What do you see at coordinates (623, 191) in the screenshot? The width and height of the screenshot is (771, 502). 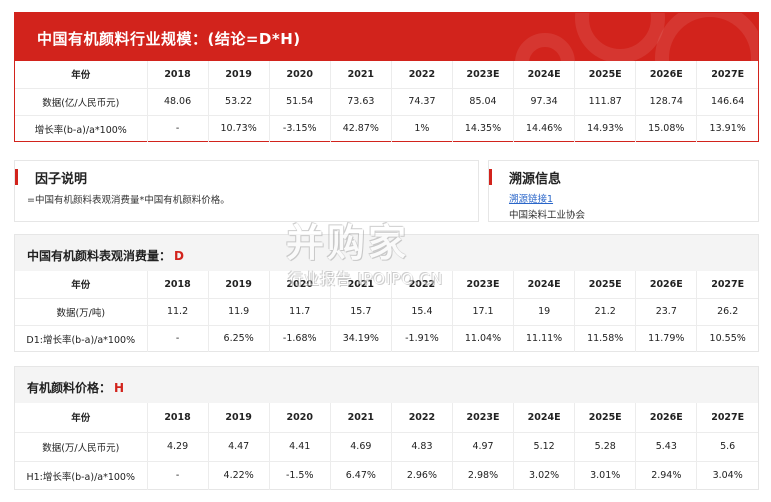 I see `source-card: 溯源信息 溯源链接1 中国染料工业协会` at bounding box center [623, 191].